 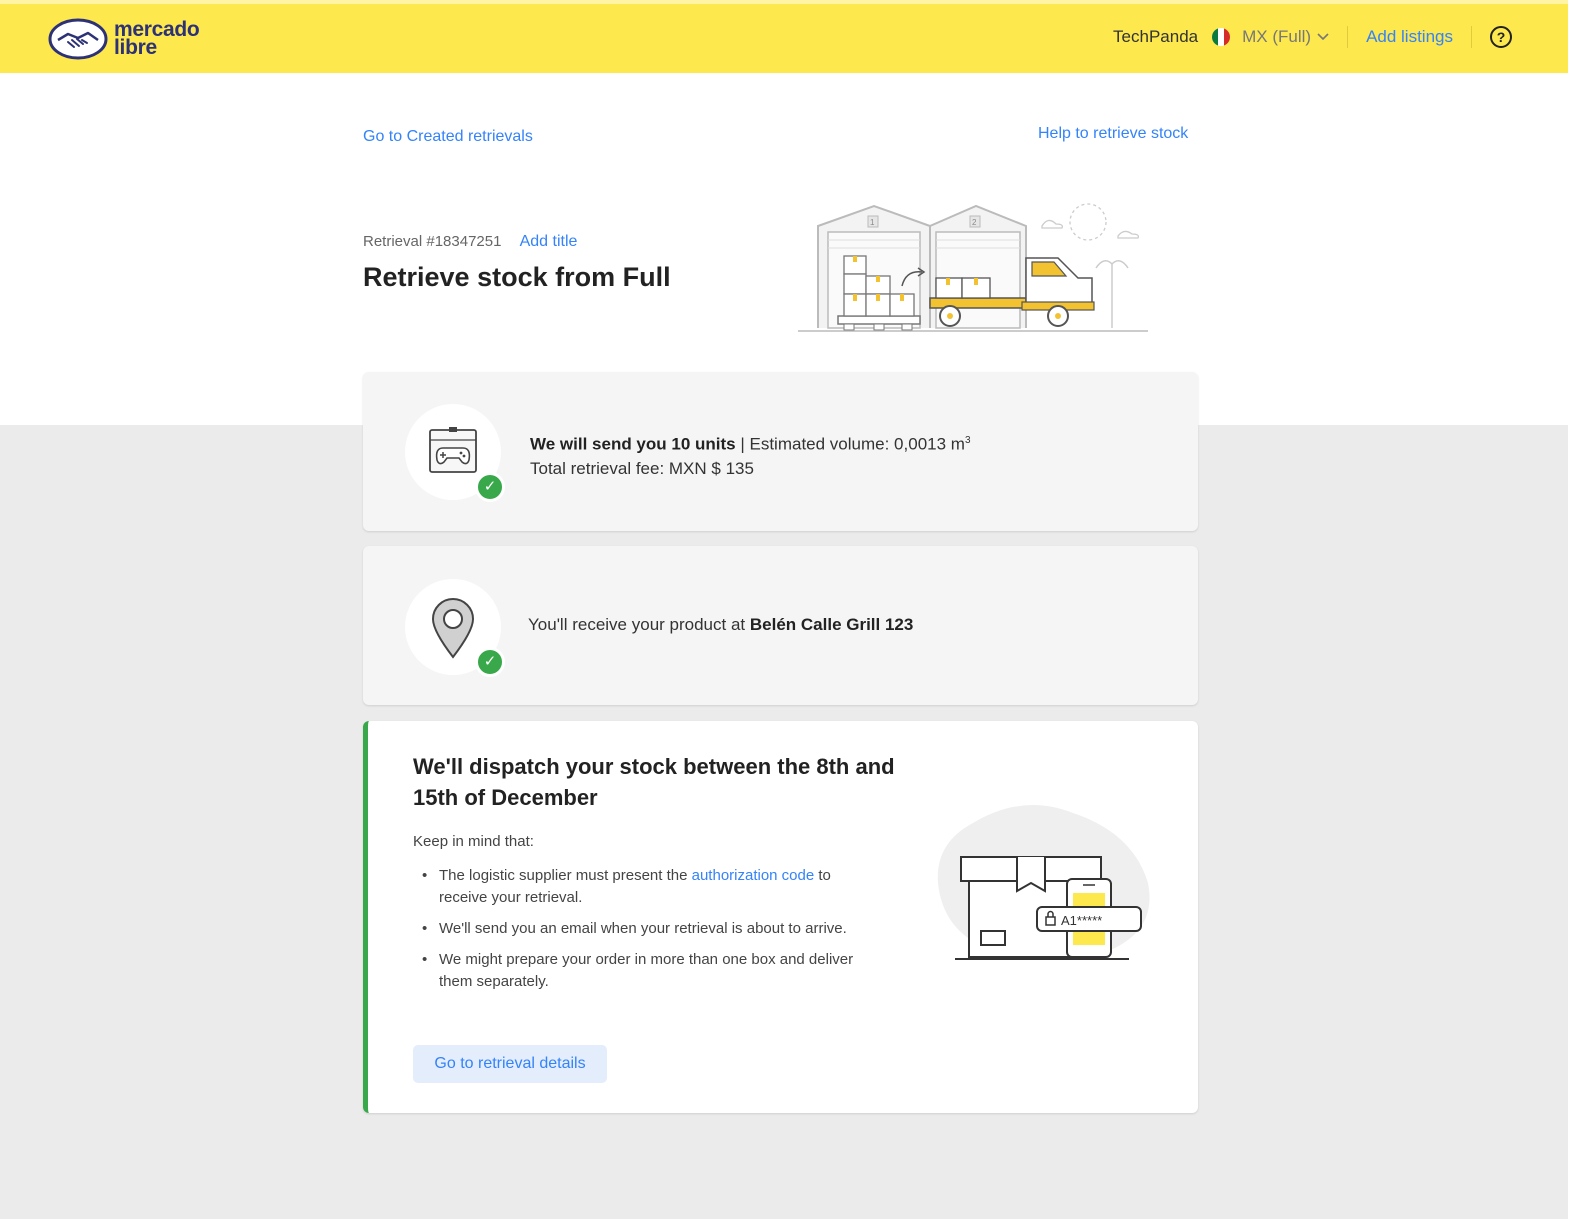 I want to click on logo-wordmark: mercado libre, so click(x=157, y=39).